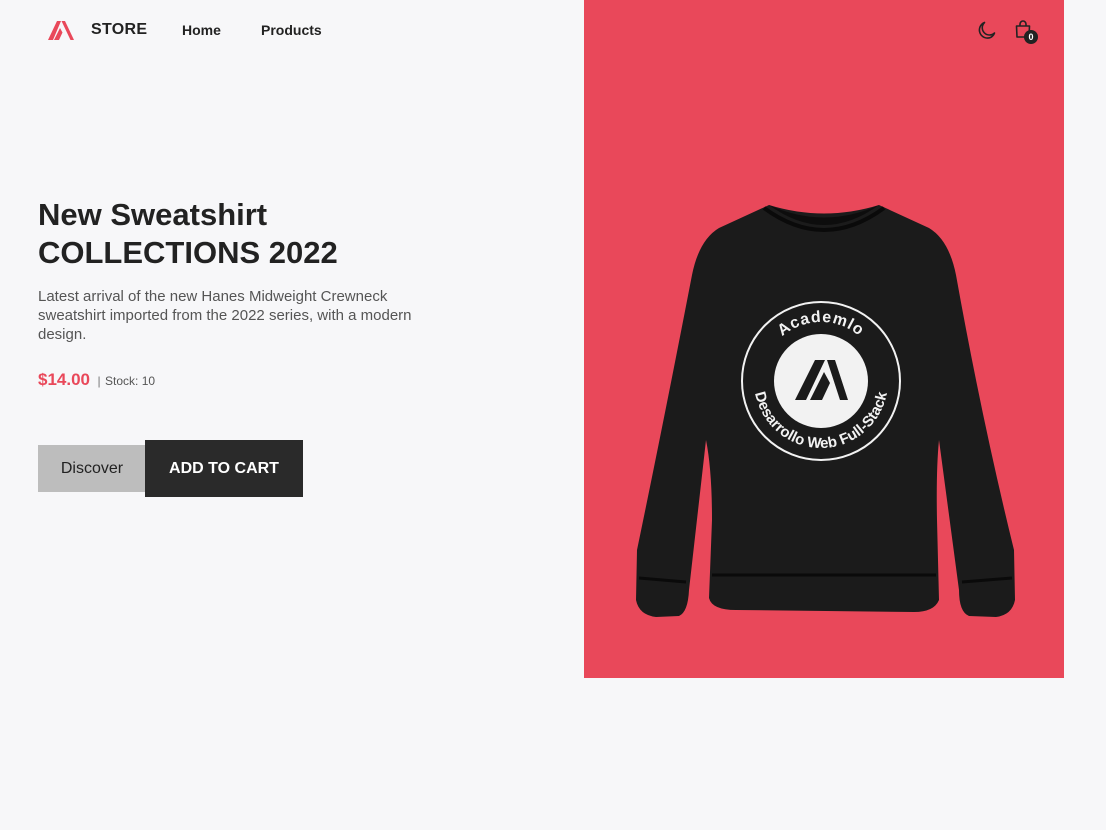 Image resolution: width=1106 pixels, height=830 pixels. What do you see at coordinates (61, 30) in the screenshot?
I see `academlo-logo-icon` at bounding box center [61, 30].